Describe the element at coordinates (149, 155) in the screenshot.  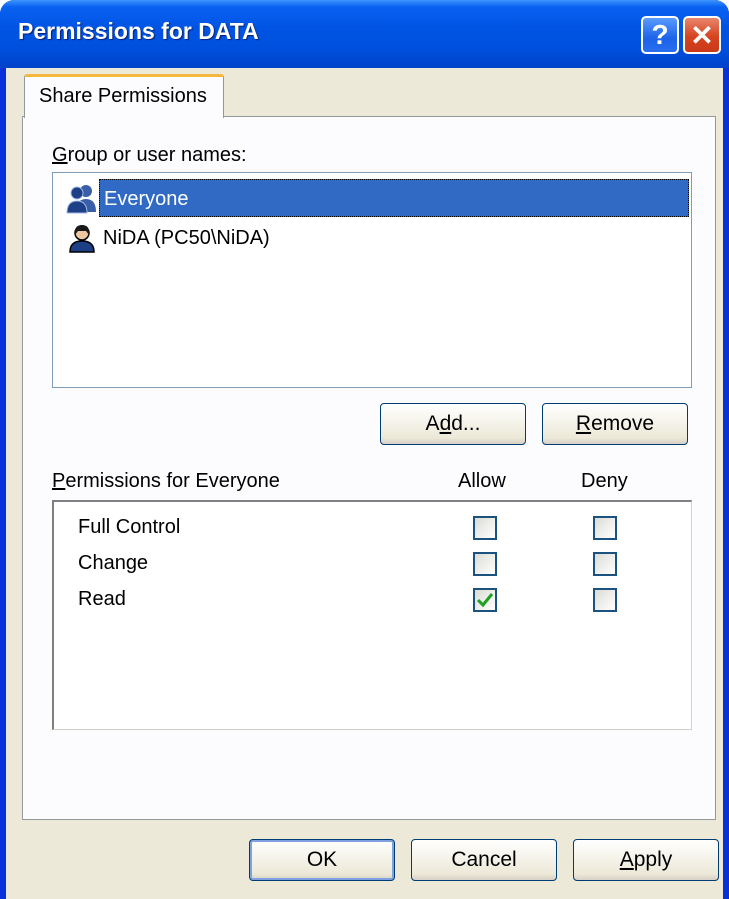
I see `group-user-names-label: Group or user names:` at that location.